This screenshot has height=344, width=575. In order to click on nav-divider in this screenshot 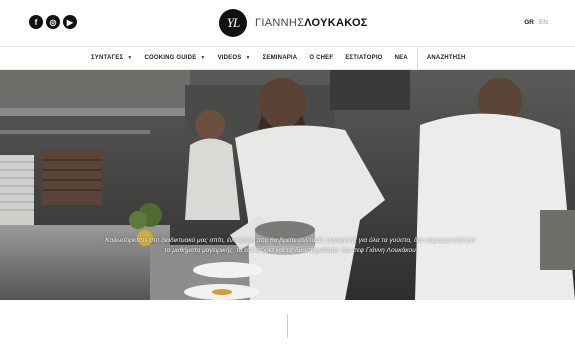, I will do `click(417, 58)`.